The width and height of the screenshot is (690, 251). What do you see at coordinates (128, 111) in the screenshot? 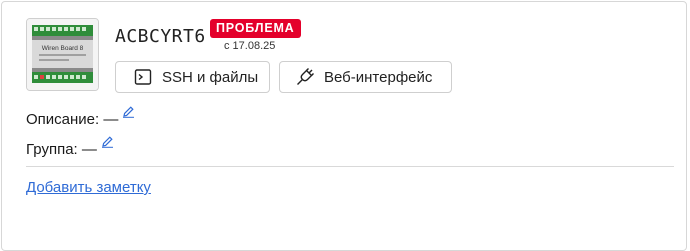
I see `edit-description-icon` at bounding box center [128, 111].